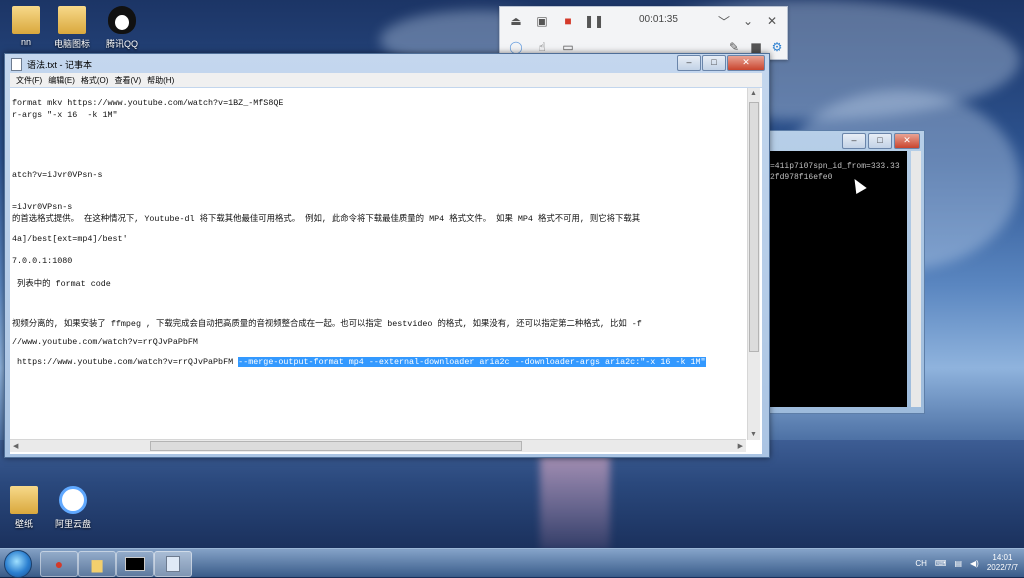  Describe the element at coordinates (658, 19) in the screenshot. I see `recording-timer: 00:01:35` at that location.